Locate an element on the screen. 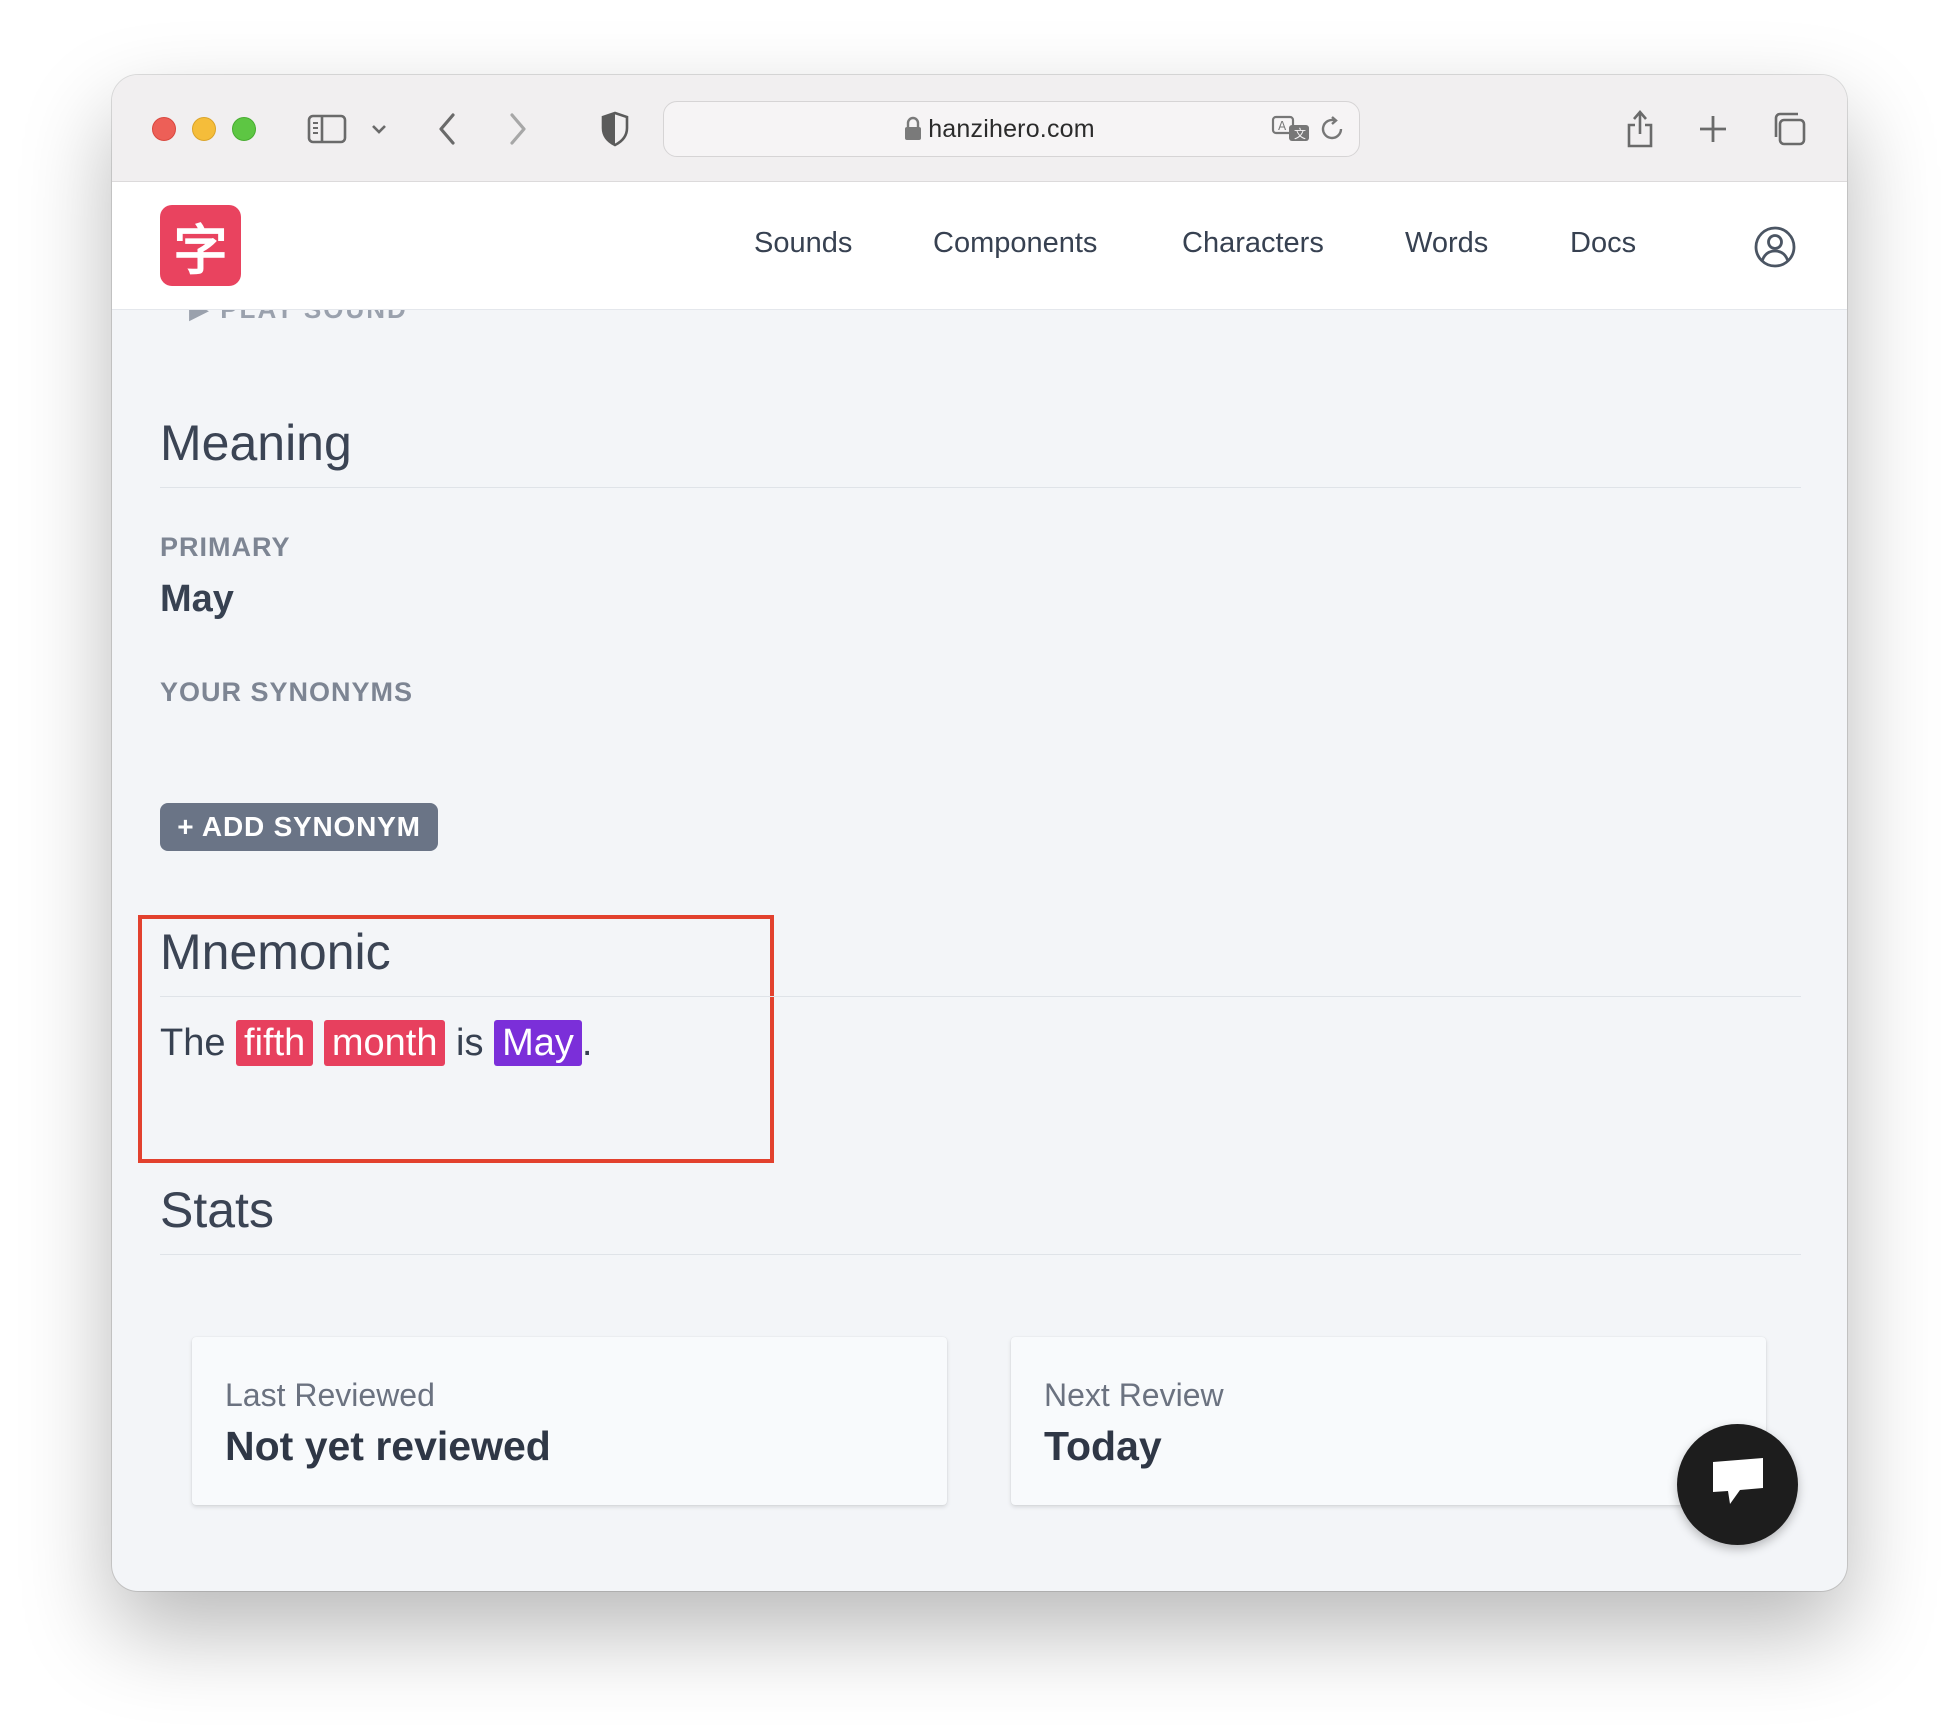 This screenshot has height=1734, width=1952. mnemonic-word: The is located at coordinates (193, 1043).